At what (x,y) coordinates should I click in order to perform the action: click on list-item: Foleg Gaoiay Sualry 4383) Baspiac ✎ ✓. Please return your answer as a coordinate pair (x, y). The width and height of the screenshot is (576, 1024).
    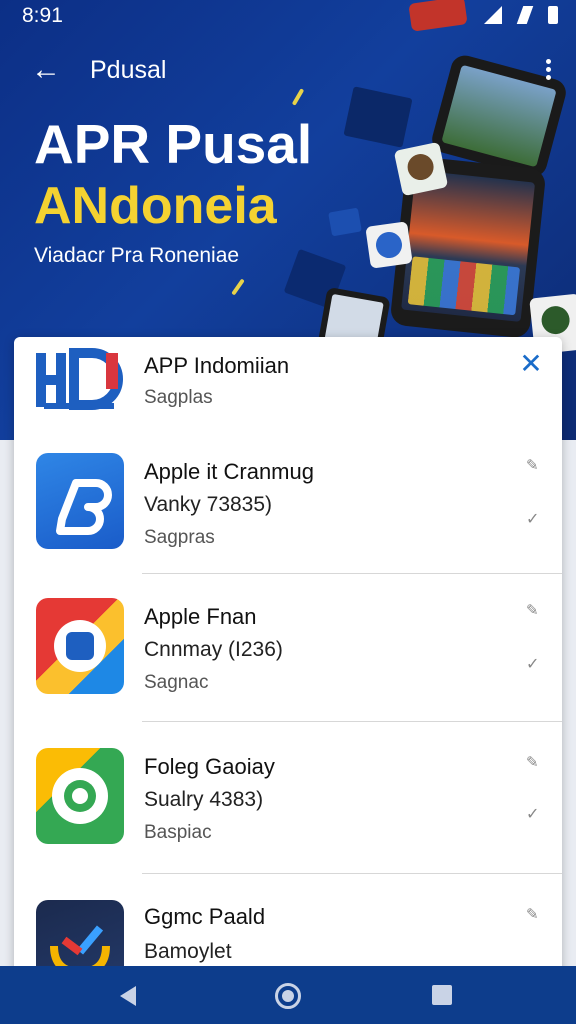
    Looking at the image, I should click on (288, 798).